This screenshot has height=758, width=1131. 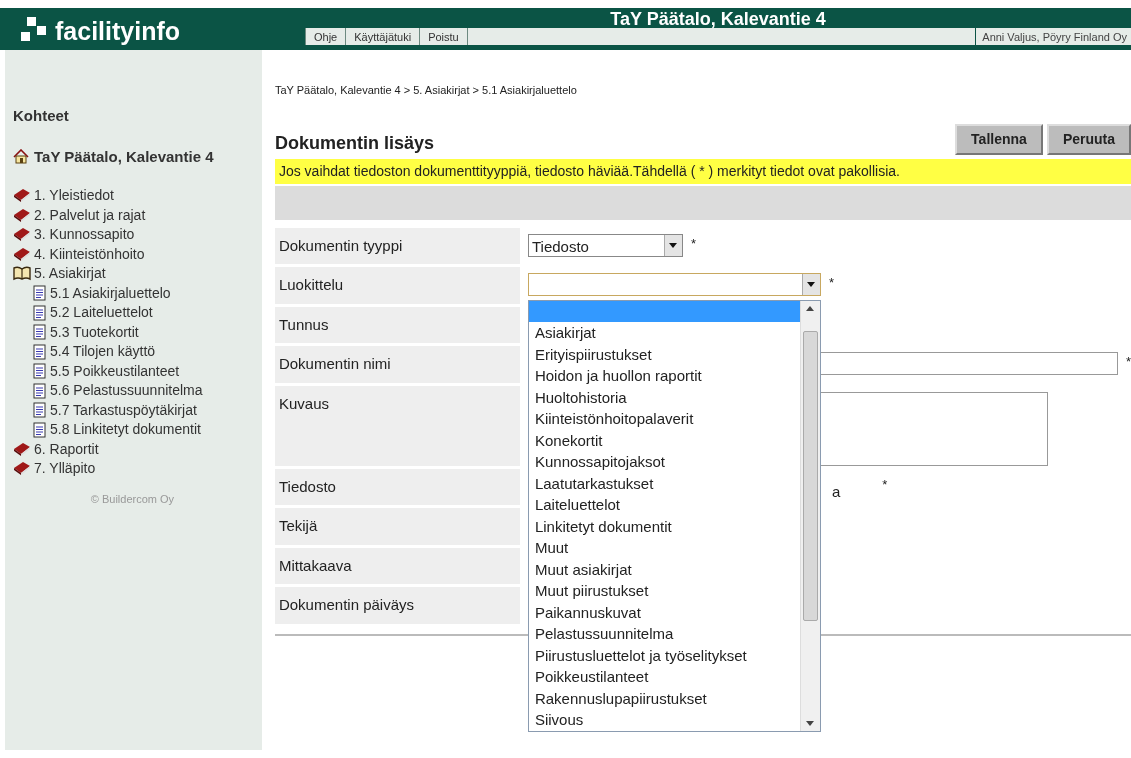 I want to click on tree-item-label: 6. Raportit, so click(x=66, y=449).